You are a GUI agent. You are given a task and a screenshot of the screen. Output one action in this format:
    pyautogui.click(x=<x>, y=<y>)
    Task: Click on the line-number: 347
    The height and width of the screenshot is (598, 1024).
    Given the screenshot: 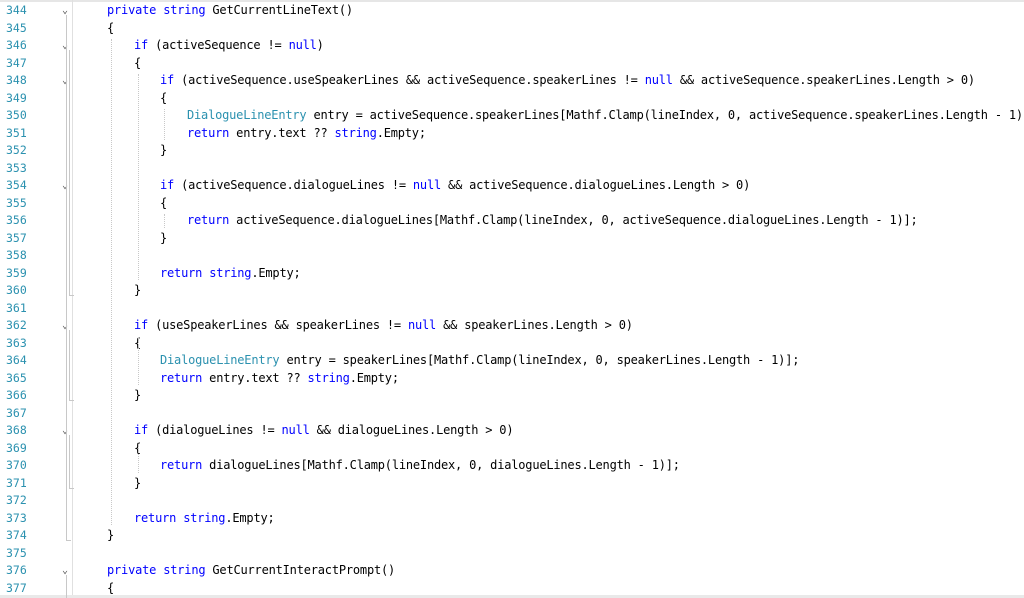 What is the action you would take?
    pyautogui.click(x=16, y=62)
    